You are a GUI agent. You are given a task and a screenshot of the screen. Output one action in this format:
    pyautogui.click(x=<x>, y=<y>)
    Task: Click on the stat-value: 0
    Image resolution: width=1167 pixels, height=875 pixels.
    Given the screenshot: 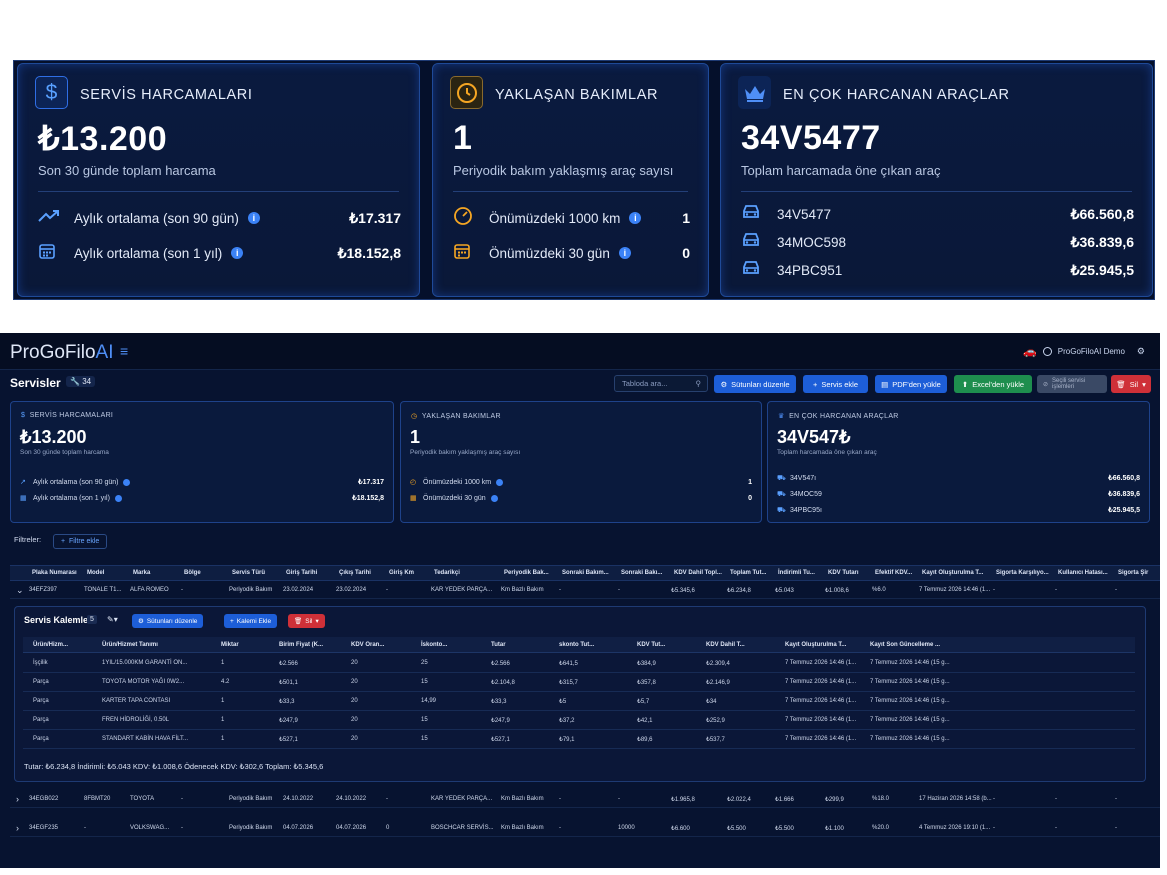 What is the action you would take?
    pyautogui.click(x=750, y=498)
    